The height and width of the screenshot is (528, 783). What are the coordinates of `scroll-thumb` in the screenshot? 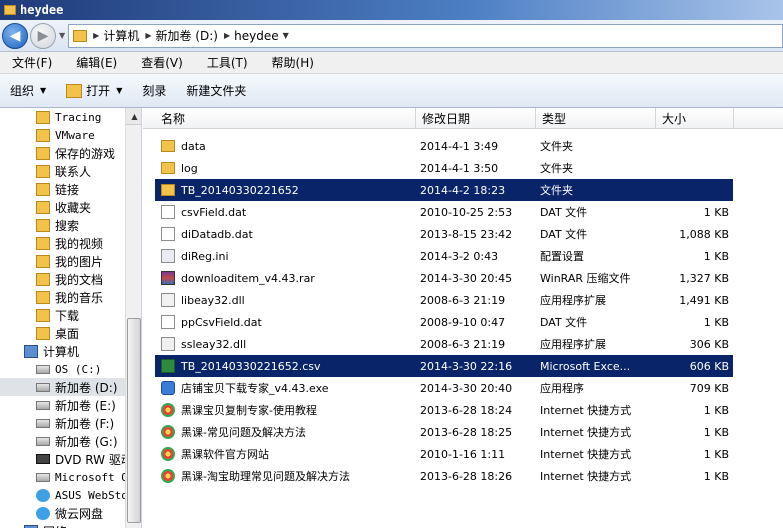 It's located at (134, 420).